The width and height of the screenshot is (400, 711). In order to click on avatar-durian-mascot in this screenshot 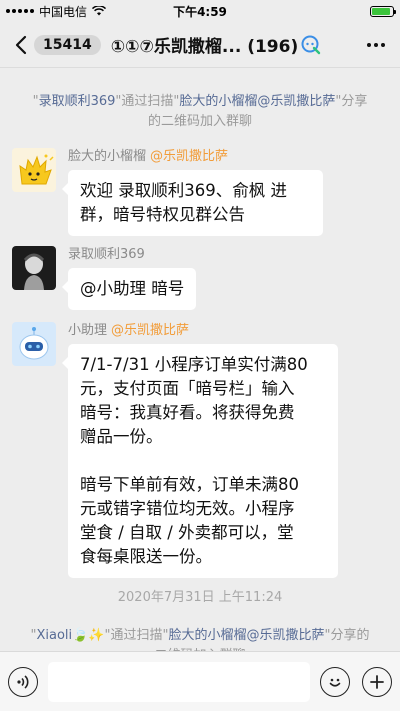, I will do `click(34, 170)`.